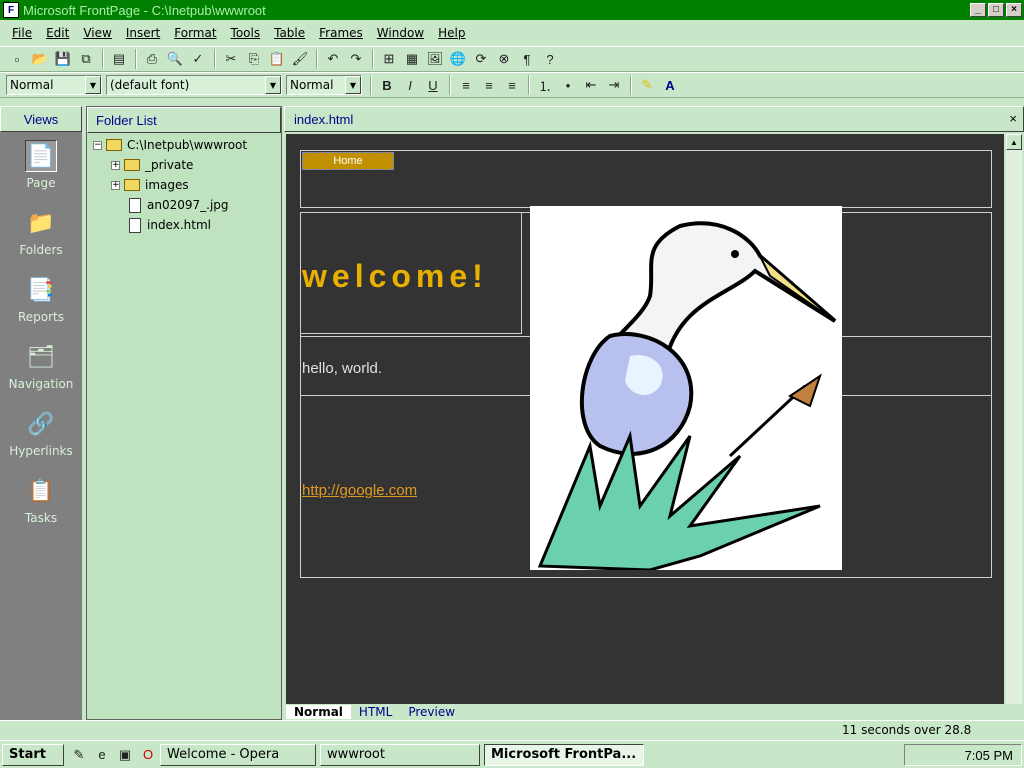 This screenshot has height=768, width=1024. What do you see at coordinates (527, 59) in the screenshot?
I see `show-all-icon: ¶` at bounding box center [527, 59].